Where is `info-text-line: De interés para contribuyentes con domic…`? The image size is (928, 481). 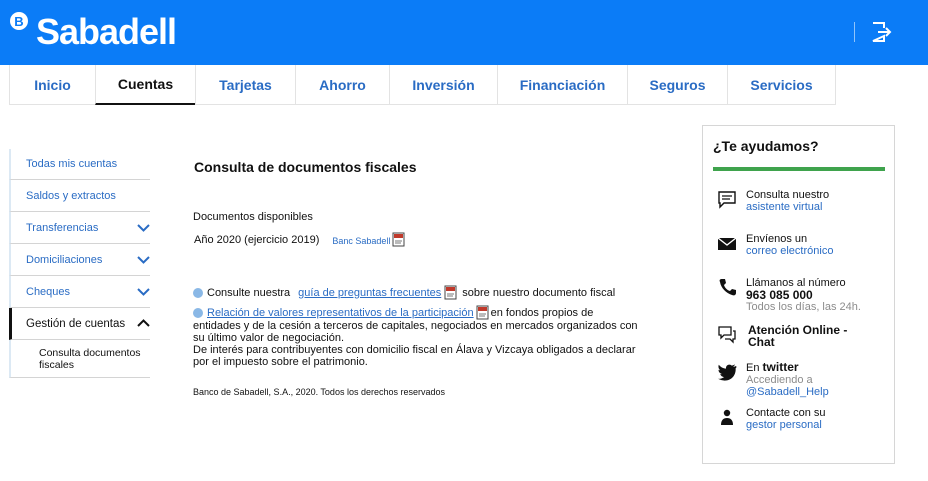 info-text-line: De interés para contribuyentes con domic… is located at coordinates (414, 350).